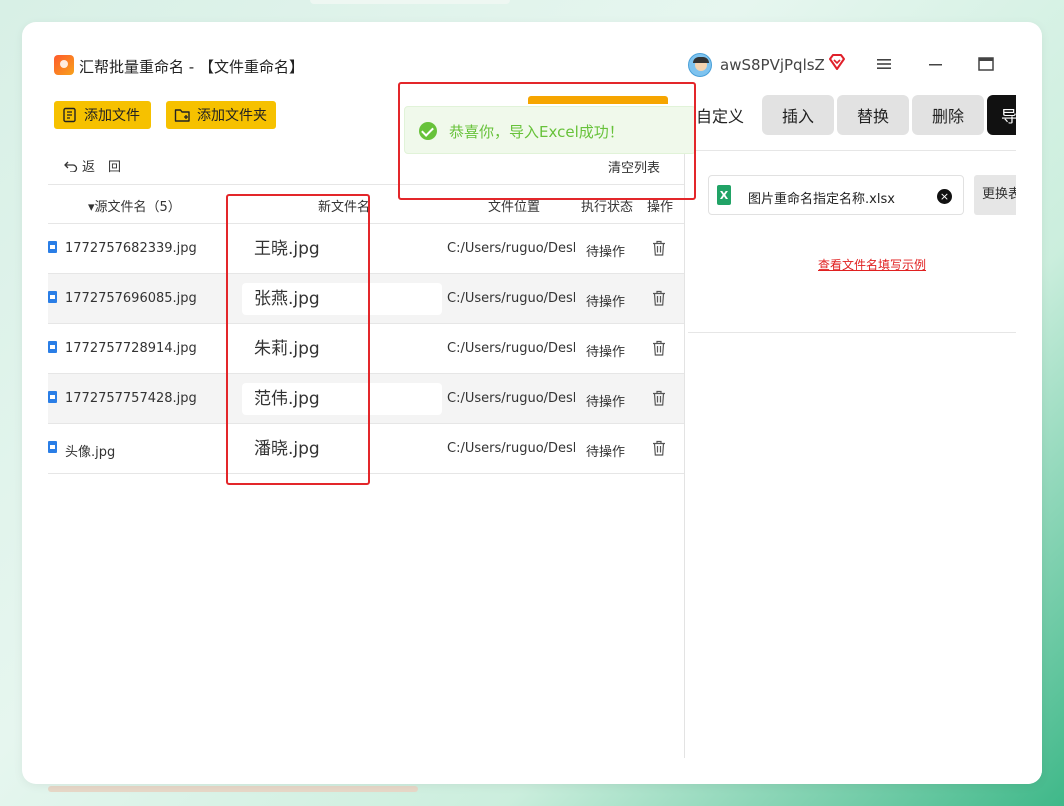 This screenshot has width=1064, height=806. I want to click on title-bar: 汇帮批量重命名 - 【文件重命名】 awS8PVjPqlsZ, so click(519, 54).